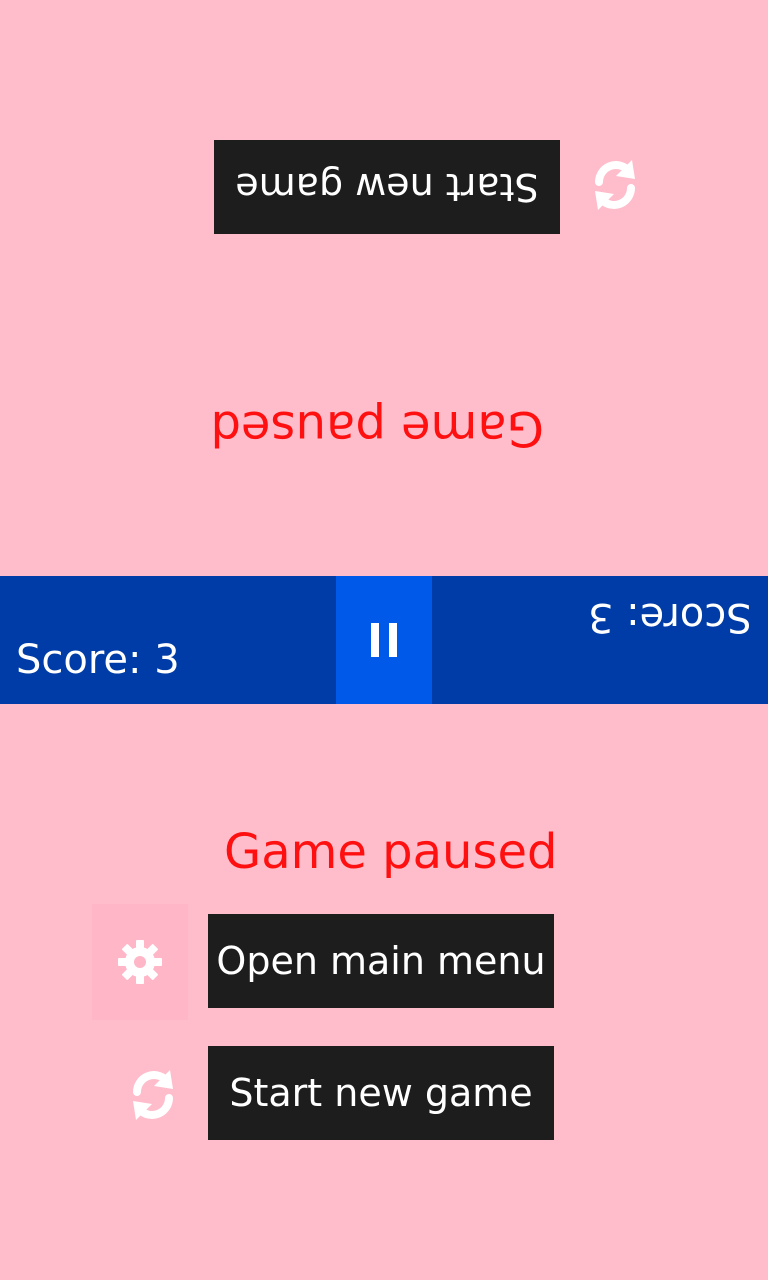 Image resolution: width=768 pixels, height=1280 pixels. I want to click on pause-icon, so click(384, 640).